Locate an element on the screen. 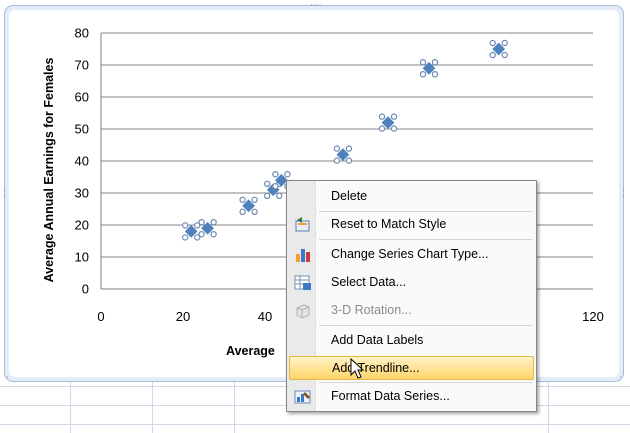 Image resolution: width=630 pixels, height=433 pixels. x-tick-label: 120 is located at coordinates (593, 316).